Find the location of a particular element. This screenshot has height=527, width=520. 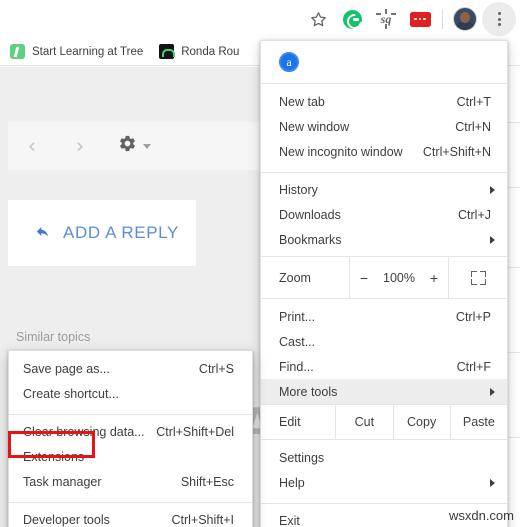

menu-item-find: Find... Ctrl+F is located at coordinates (384, 366).